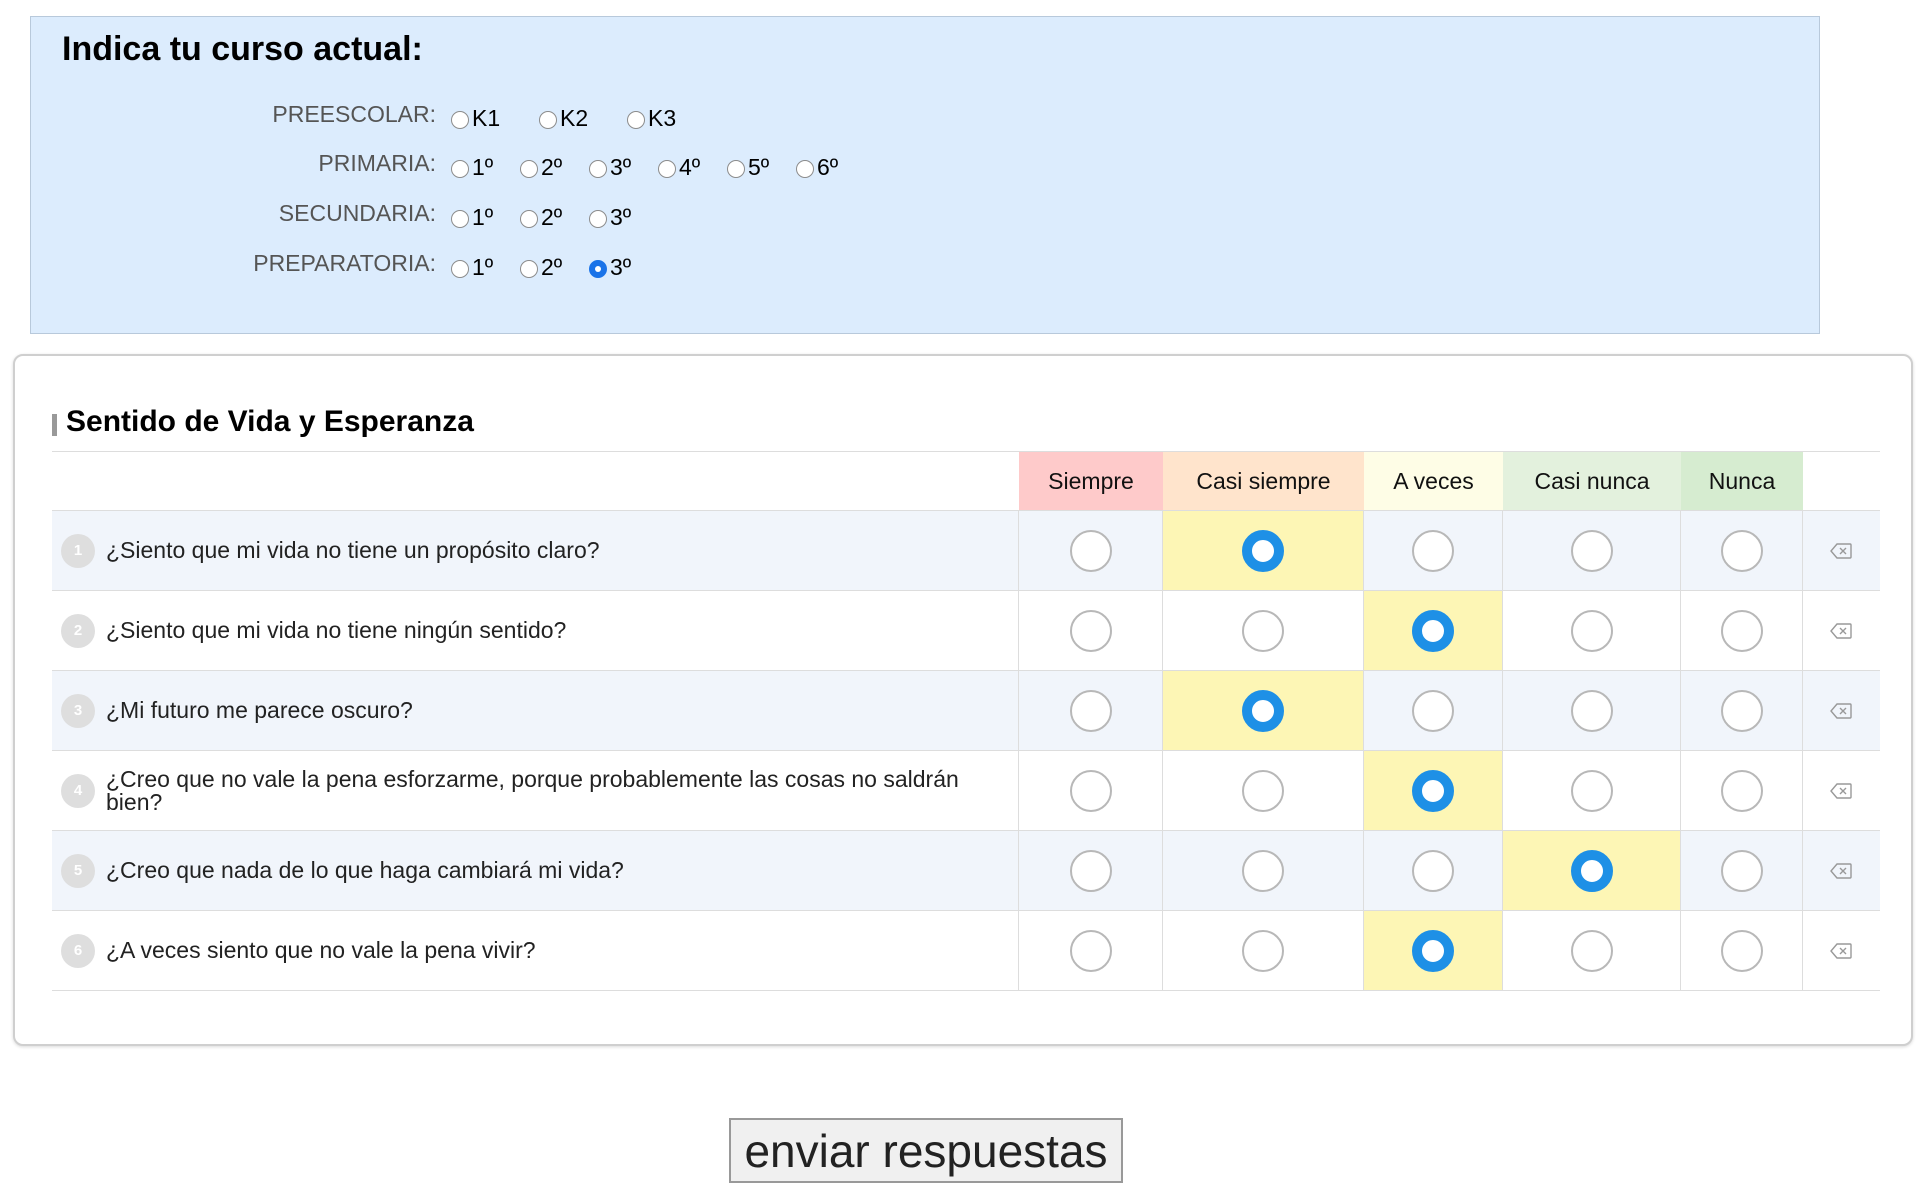 This screenshot has height=1191, width=1920. I want to click on submit-button: enviar respuestas, so click(926, 1150).